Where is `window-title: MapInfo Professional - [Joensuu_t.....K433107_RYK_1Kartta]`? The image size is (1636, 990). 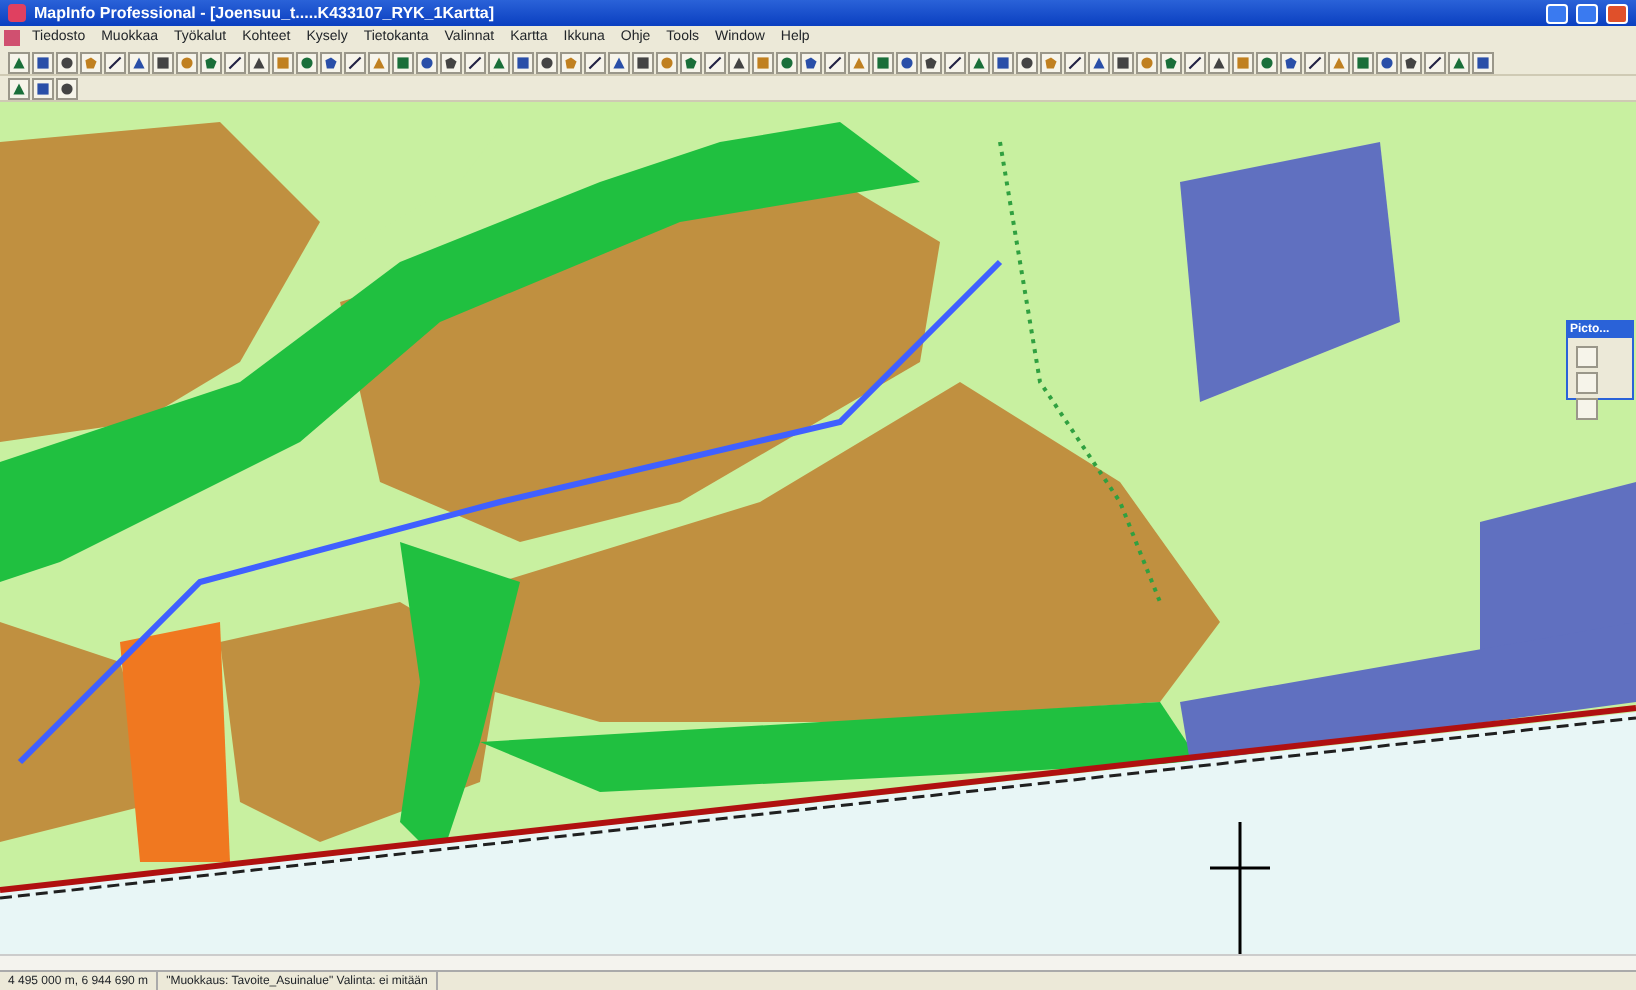 window-title: MapInfo Professional - [Joensuu_t.....K433107_RYK_1Kartta] is located at coordinates (265, 13).